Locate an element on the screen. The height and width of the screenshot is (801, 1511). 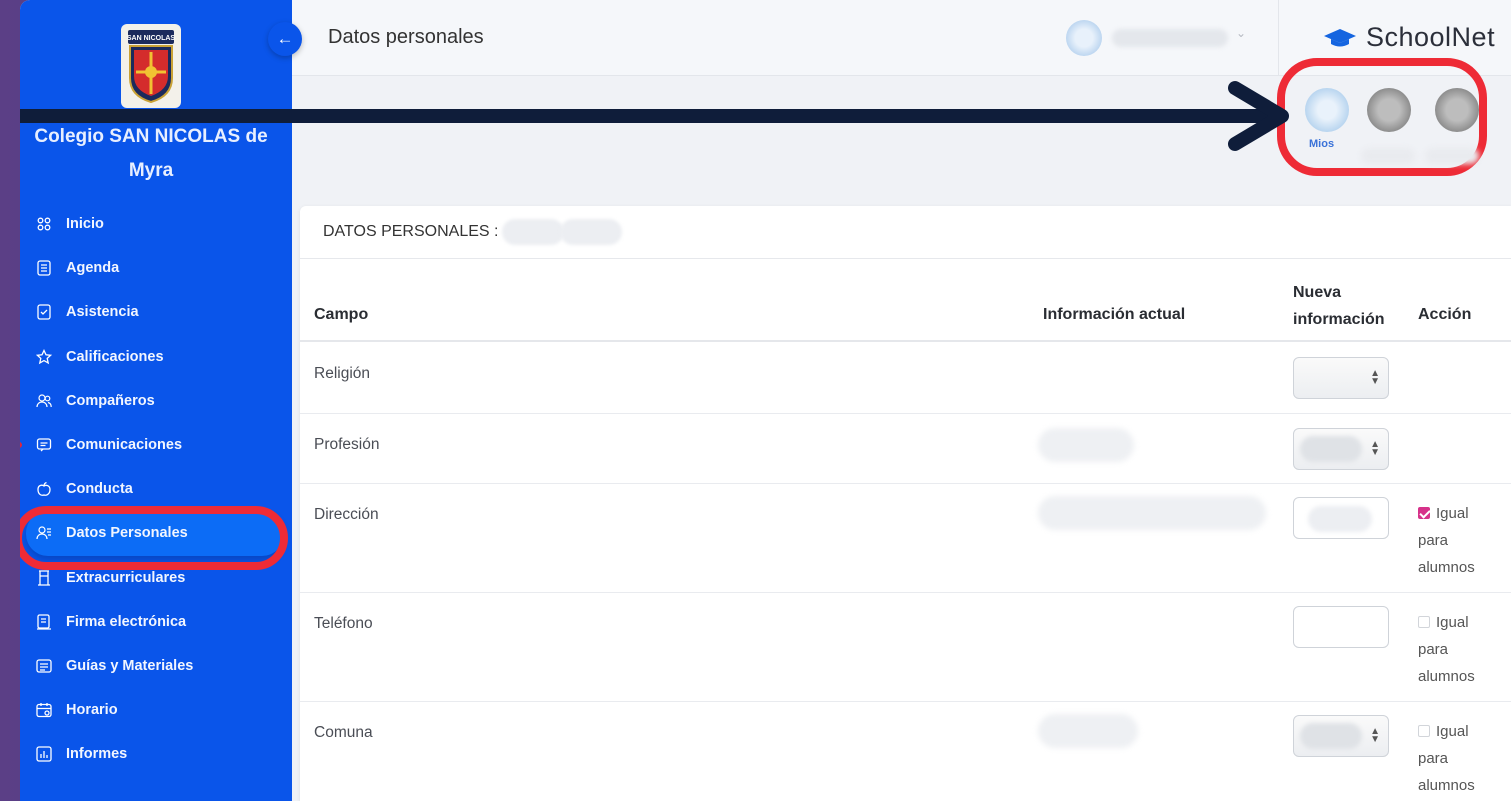
grid-icon is located at coordinates (44, 224).